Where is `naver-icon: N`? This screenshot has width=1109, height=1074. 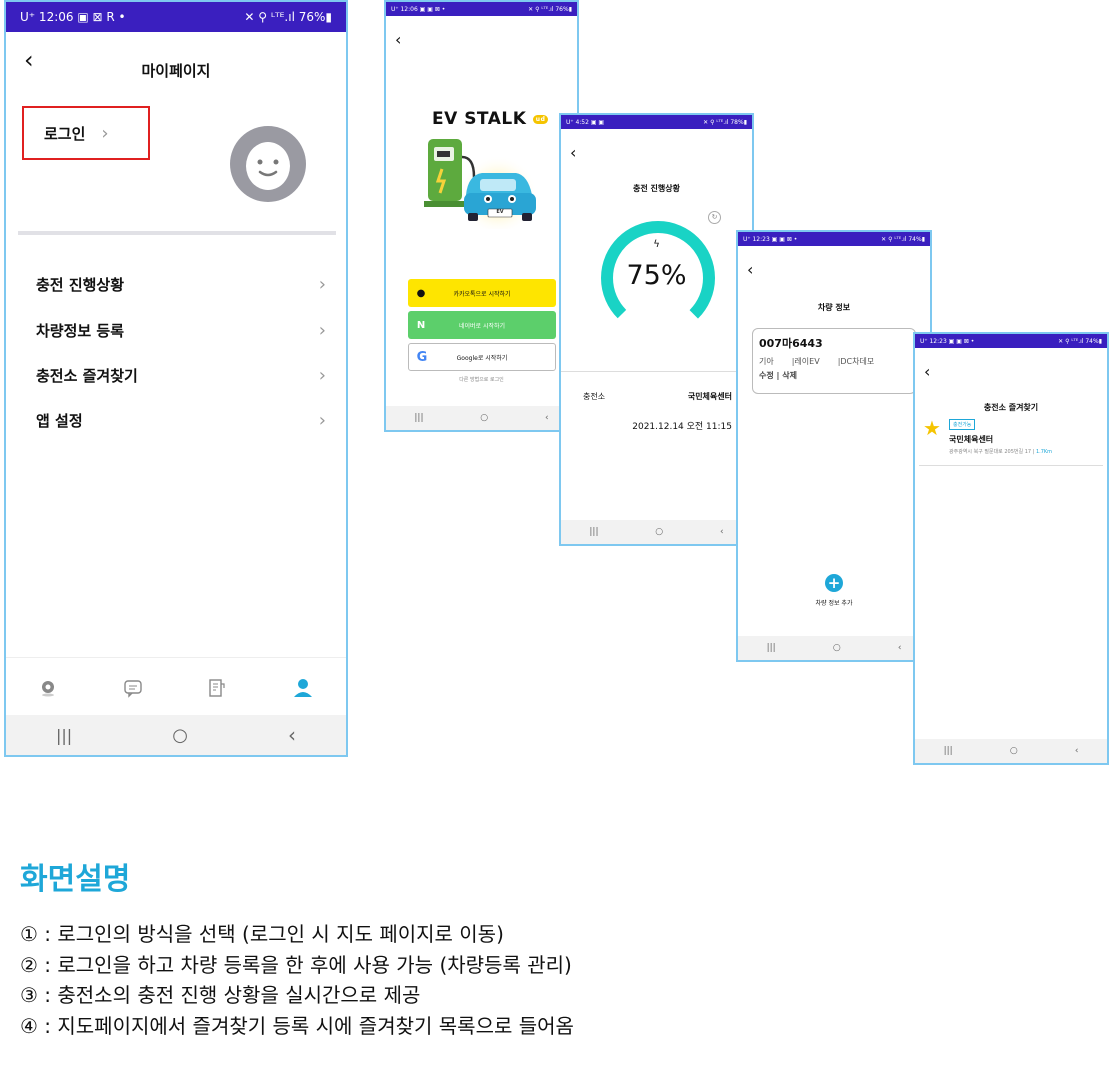 naver-icon: N is located at coordinates (421, 325).